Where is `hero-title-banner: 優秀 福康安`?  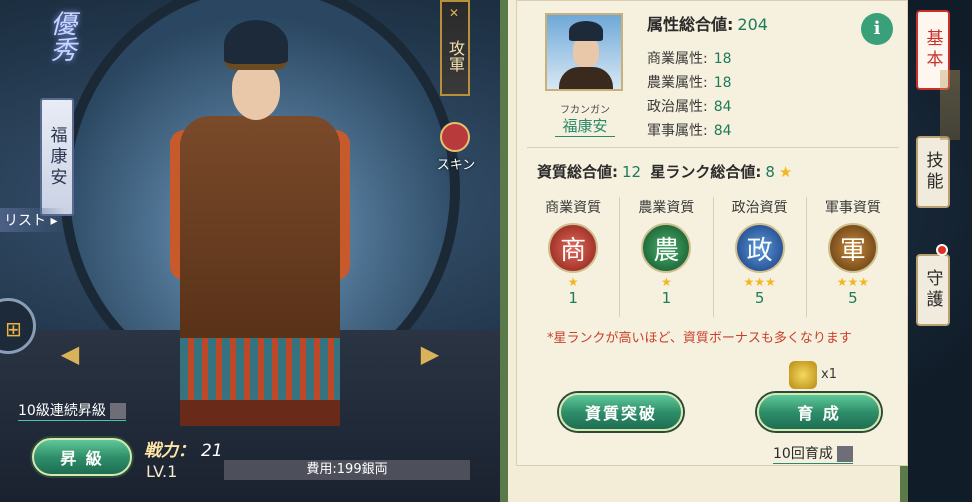 hero-title-banner: 優秀 福康安 is located at coordinates (54, 115).